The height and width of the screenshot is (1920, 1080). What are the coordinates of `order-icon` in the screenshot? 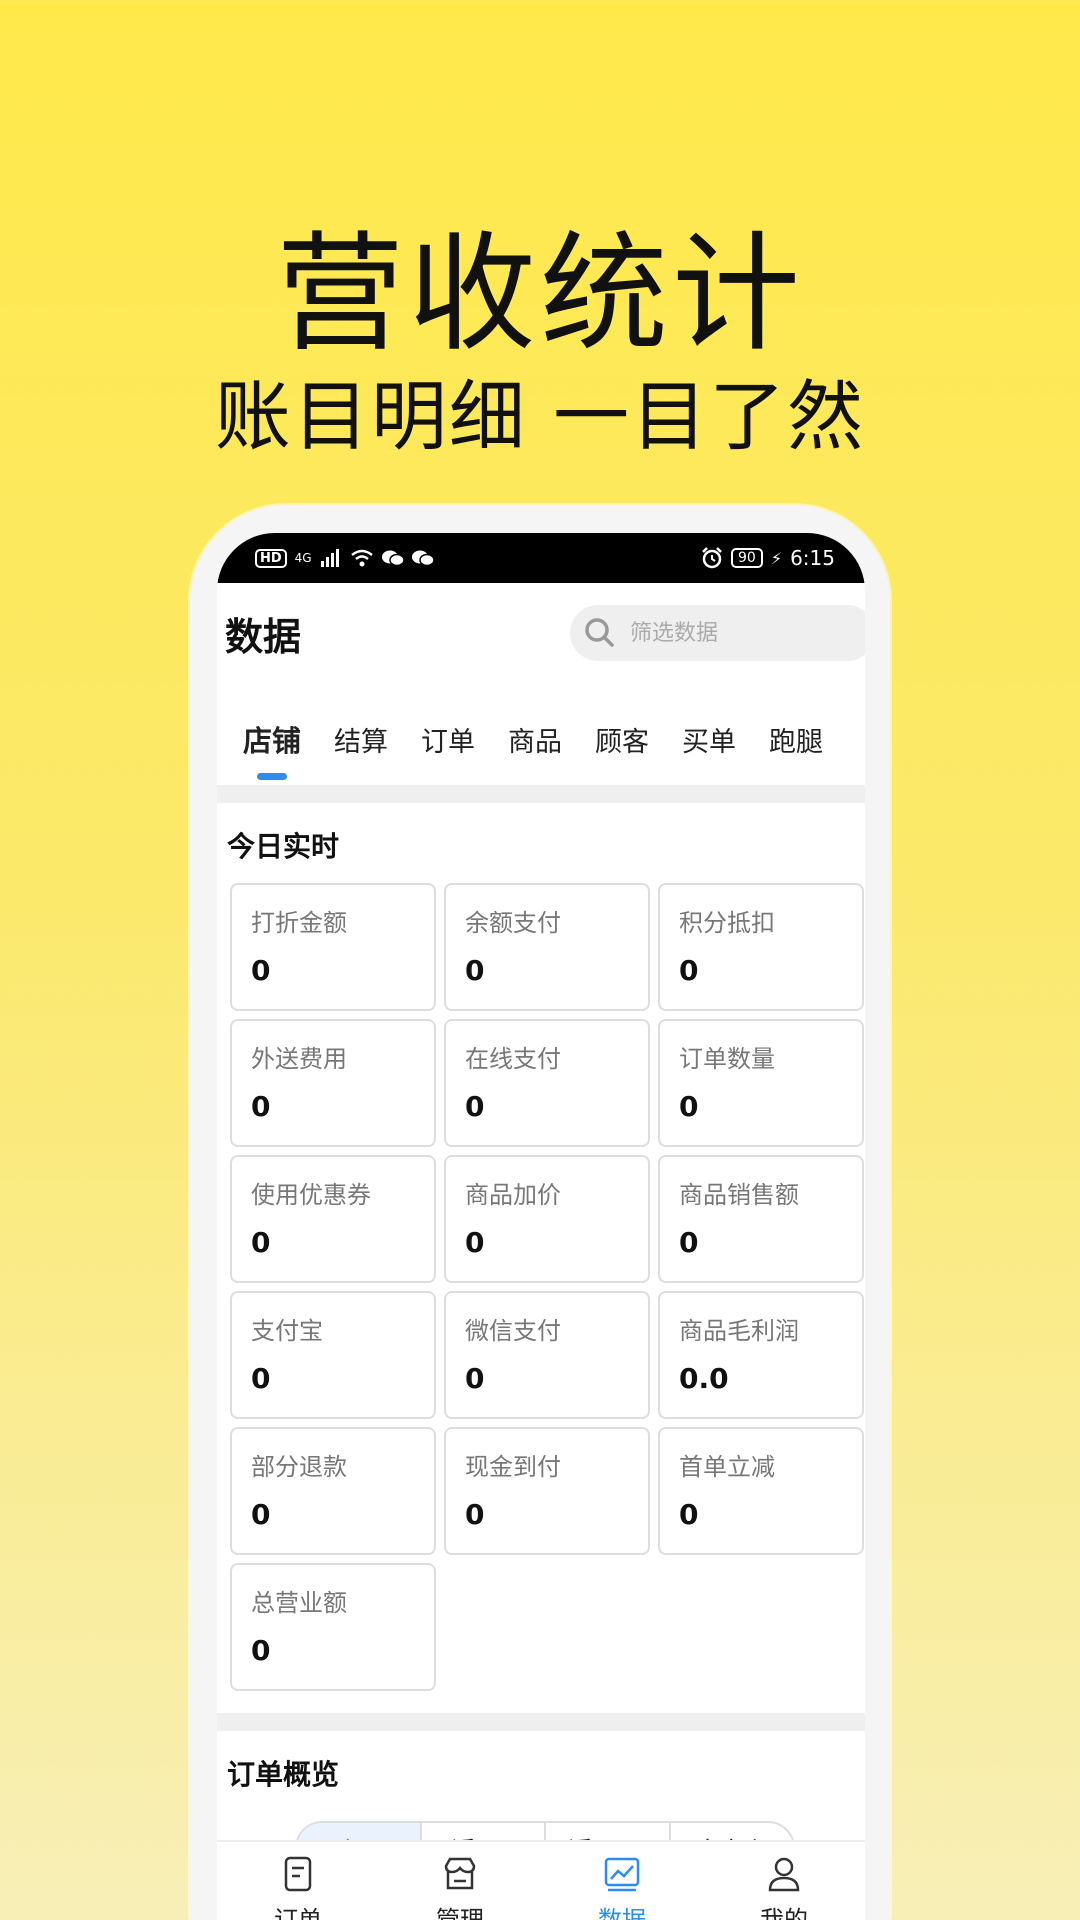 It's located at (298, 1874).